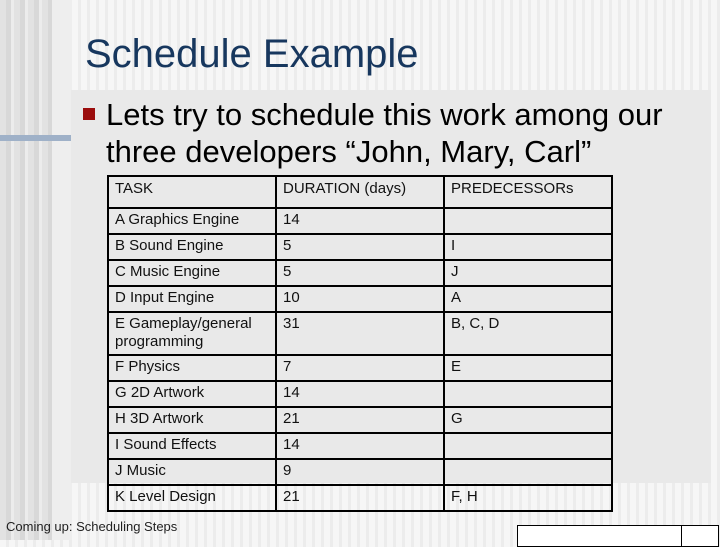 The width and height of the screenshot is (720, 547). I want to click on table-row: A Graphics Engine 14, so click(360, 221).